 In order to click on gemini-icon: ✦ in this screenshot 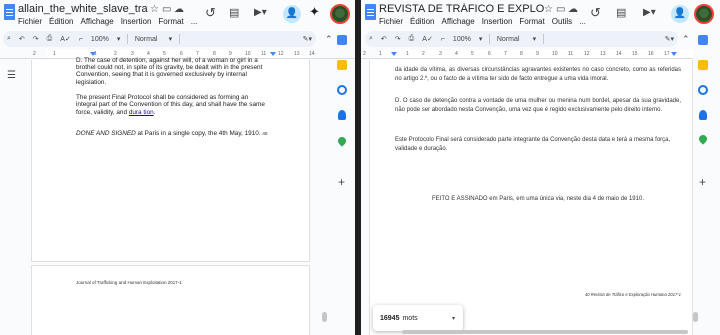, I will do `click(314, 11)`.